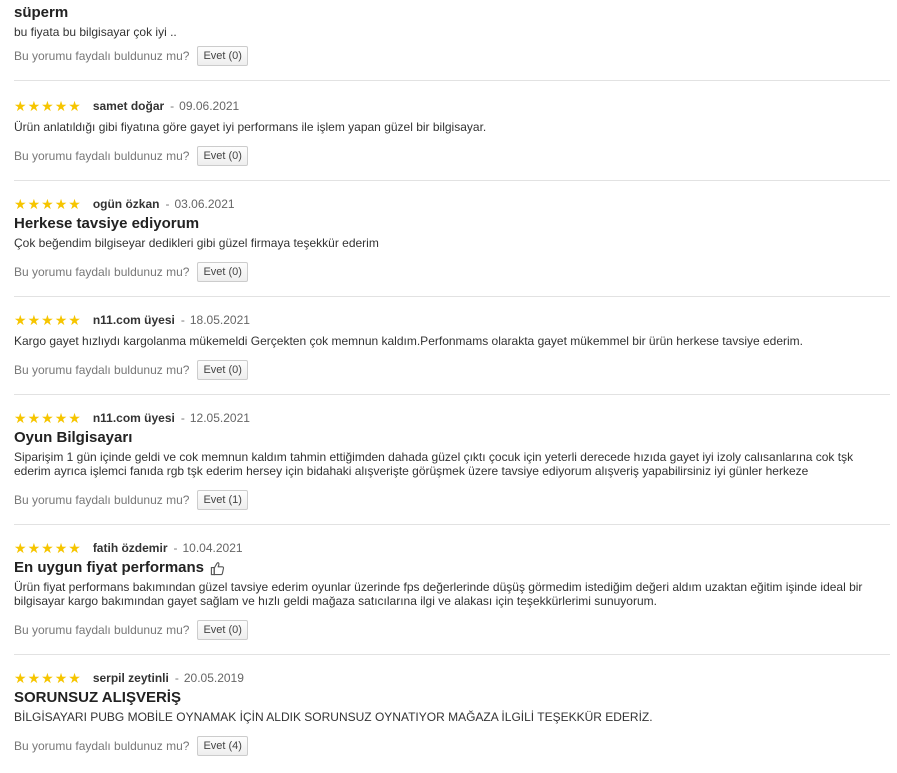 This screenshot has height=773, width=897. Describe the element at coordinates (217, 568) in the screenshot. I see `thumbs-up-icon` at that location.